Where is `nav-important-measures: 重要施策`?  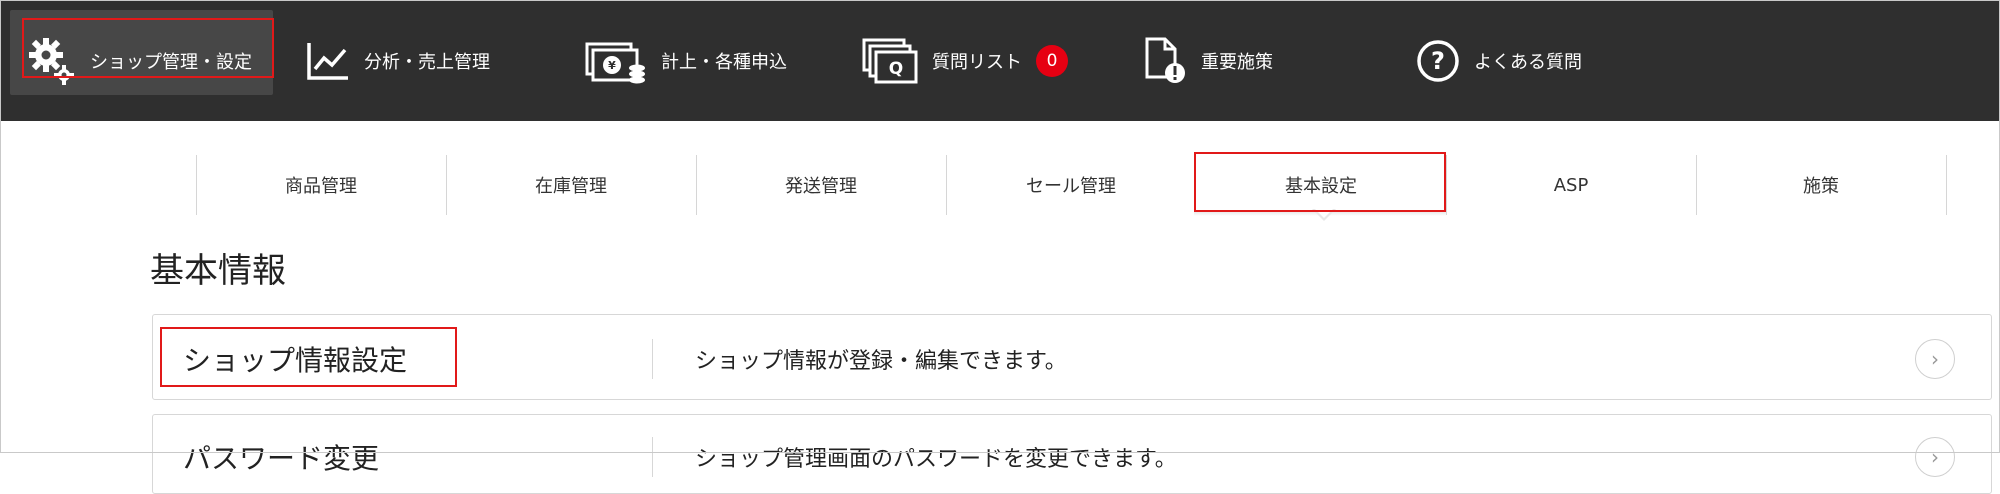 nav-important-measures: 重要施策 is located at coordinates (1208, 60).